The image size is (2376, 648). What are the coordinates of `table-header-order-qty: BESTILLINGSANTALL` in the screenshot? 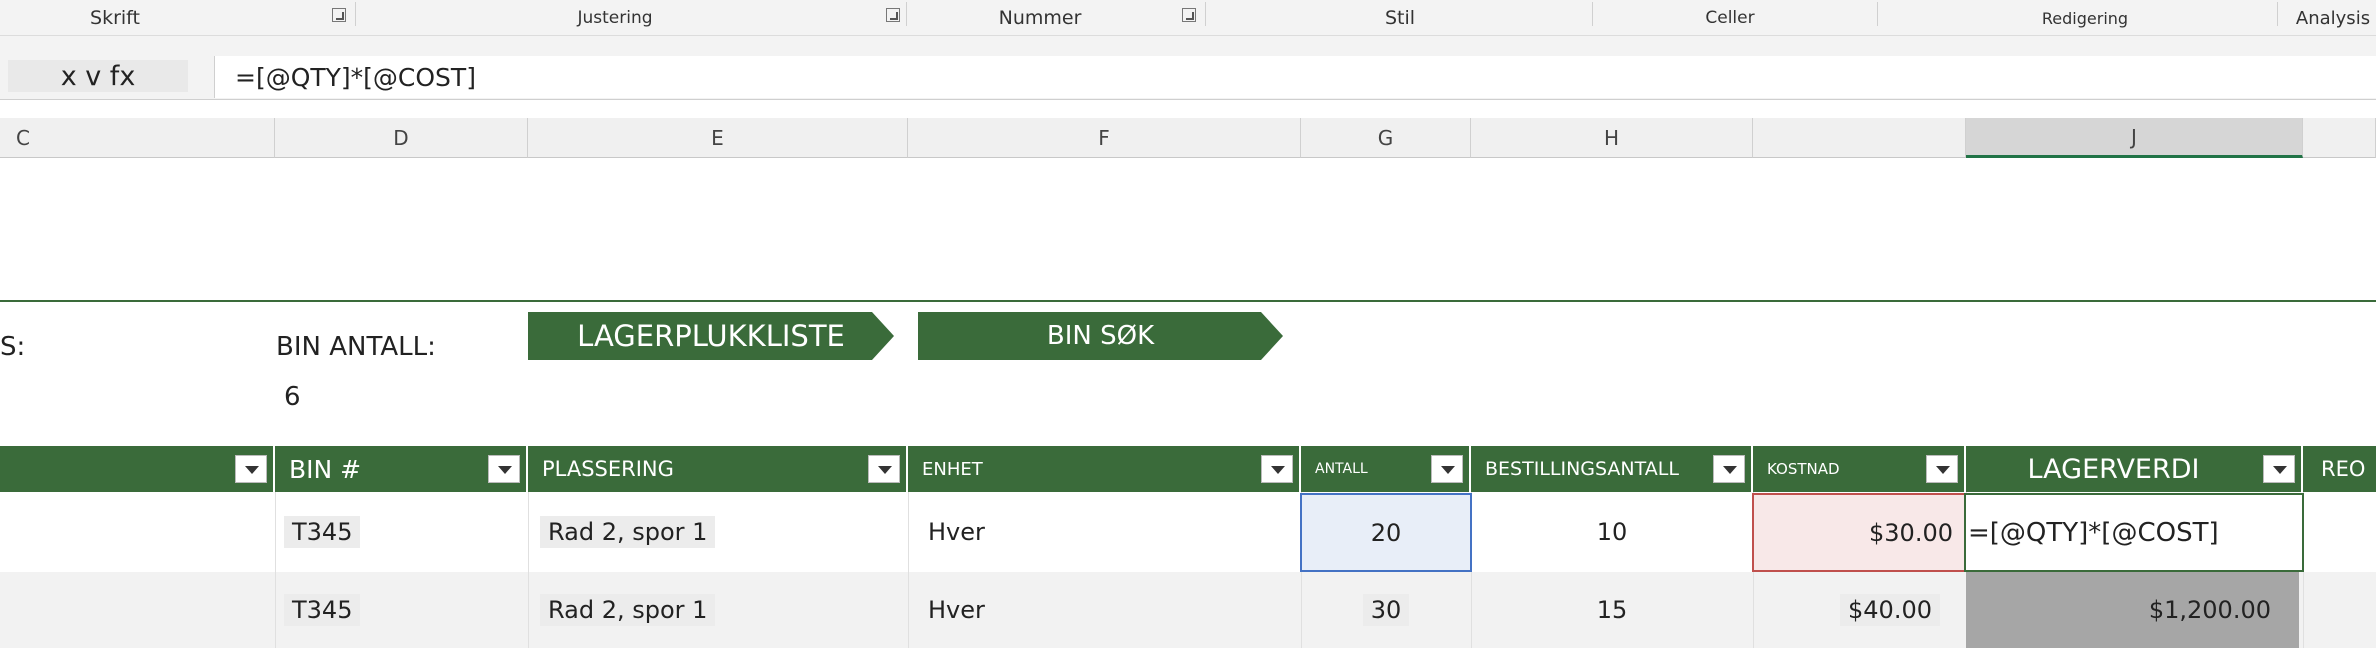 It's located at (1612, 469).